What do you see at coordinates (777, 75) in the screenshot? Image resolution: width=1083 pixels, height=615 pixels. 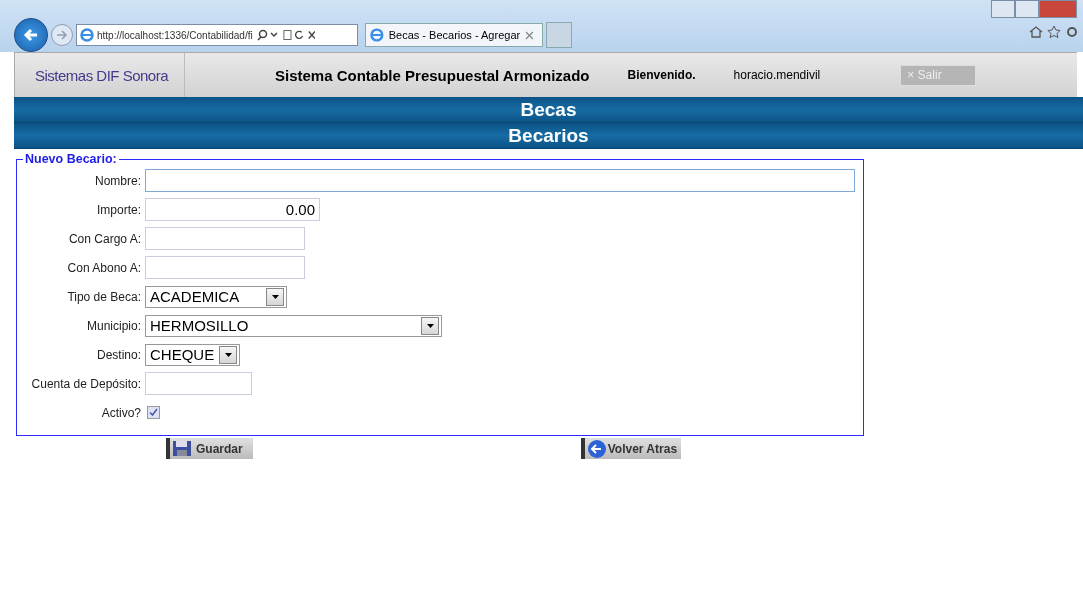 I see `user-name: horacio.mendivil` at bounding box center [777, 75].